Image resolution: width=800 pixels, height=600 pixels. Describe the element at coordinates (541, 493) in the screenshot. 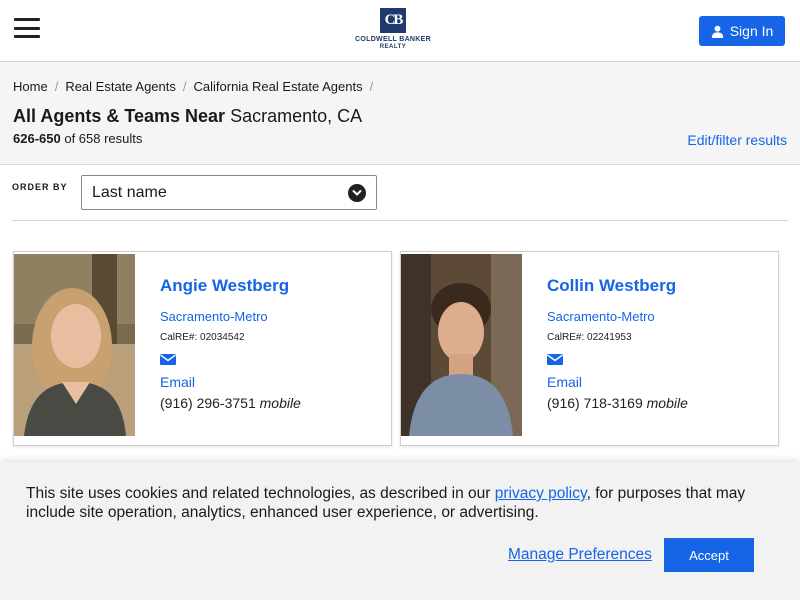

I see `privacy-policy-link: privacy policy` at that location.